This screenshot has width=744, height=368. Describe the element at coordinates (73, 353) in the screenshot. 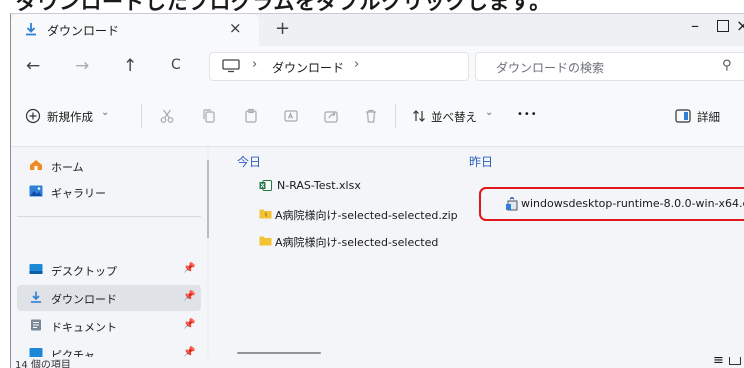

I see `sidebar-item-label: ピクチャ` at that location.